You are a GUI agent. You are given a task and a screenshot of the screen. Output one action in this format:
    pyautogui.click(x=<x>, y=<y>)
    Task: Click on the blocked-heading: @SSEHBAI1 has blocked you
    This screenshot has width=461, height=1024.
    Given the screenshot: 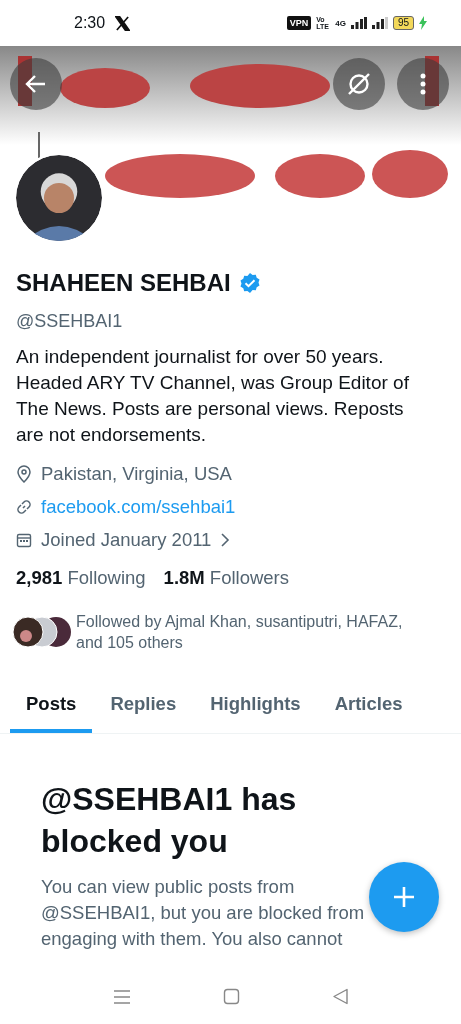 What is the action you would take?
    pyautogui.click(x=169, y=820)
    